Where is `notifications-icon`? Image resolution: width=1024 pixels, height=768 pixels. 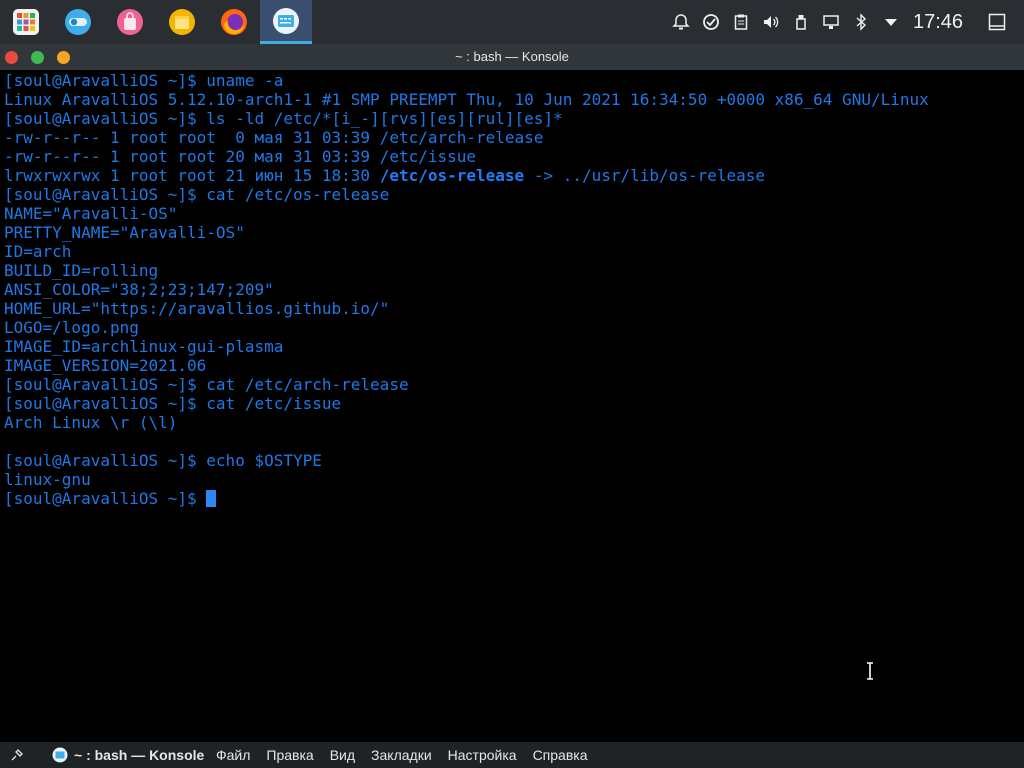 notifications-icon is located at coordinates (681, 22).